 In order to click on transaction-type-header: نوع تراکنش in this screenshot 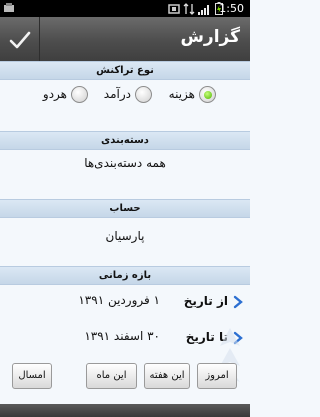, I will do `click(125, 70)`.